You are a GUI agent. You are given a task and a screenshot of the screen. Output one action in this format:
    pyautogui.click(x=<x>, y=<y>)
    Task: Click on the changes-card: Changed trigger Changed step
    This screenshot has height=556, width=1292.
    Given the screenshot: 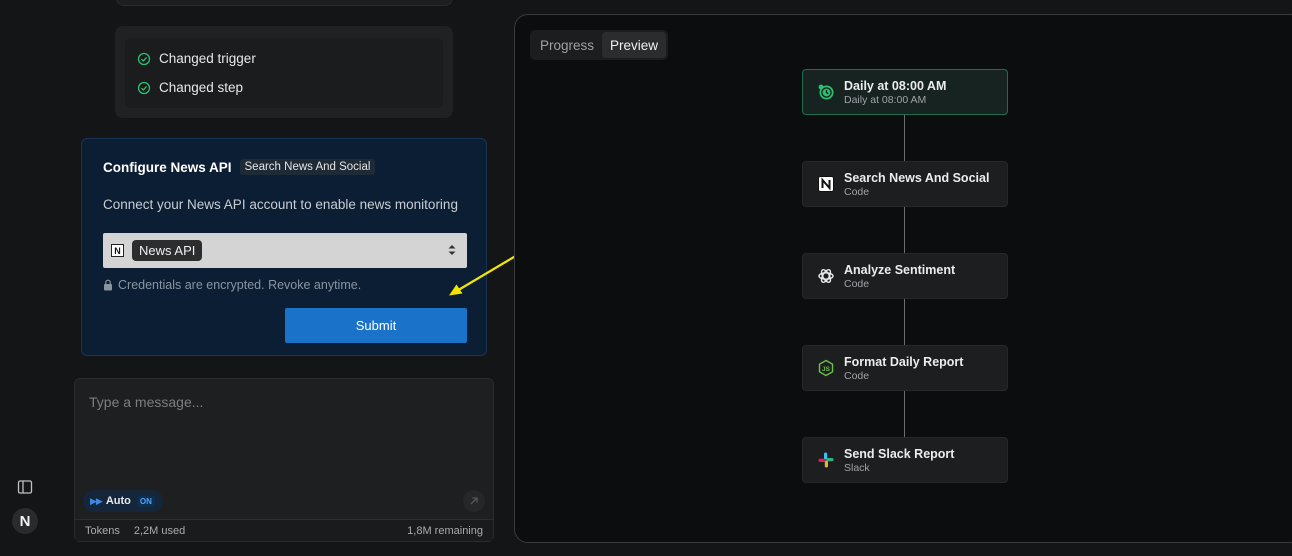 What is the action you would take?
    pyautogui.click(x=284, y=72)
    